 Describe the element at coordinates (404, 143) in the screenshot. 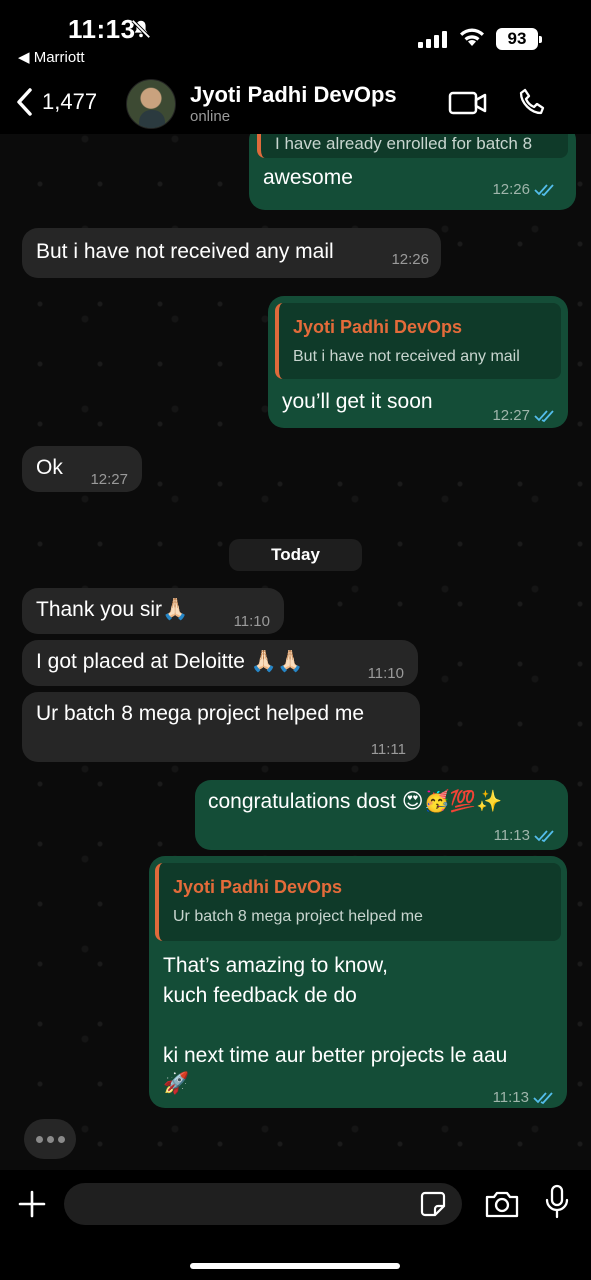

I see `reply-quote-text: I have already enrolled for batch 8` at that location.